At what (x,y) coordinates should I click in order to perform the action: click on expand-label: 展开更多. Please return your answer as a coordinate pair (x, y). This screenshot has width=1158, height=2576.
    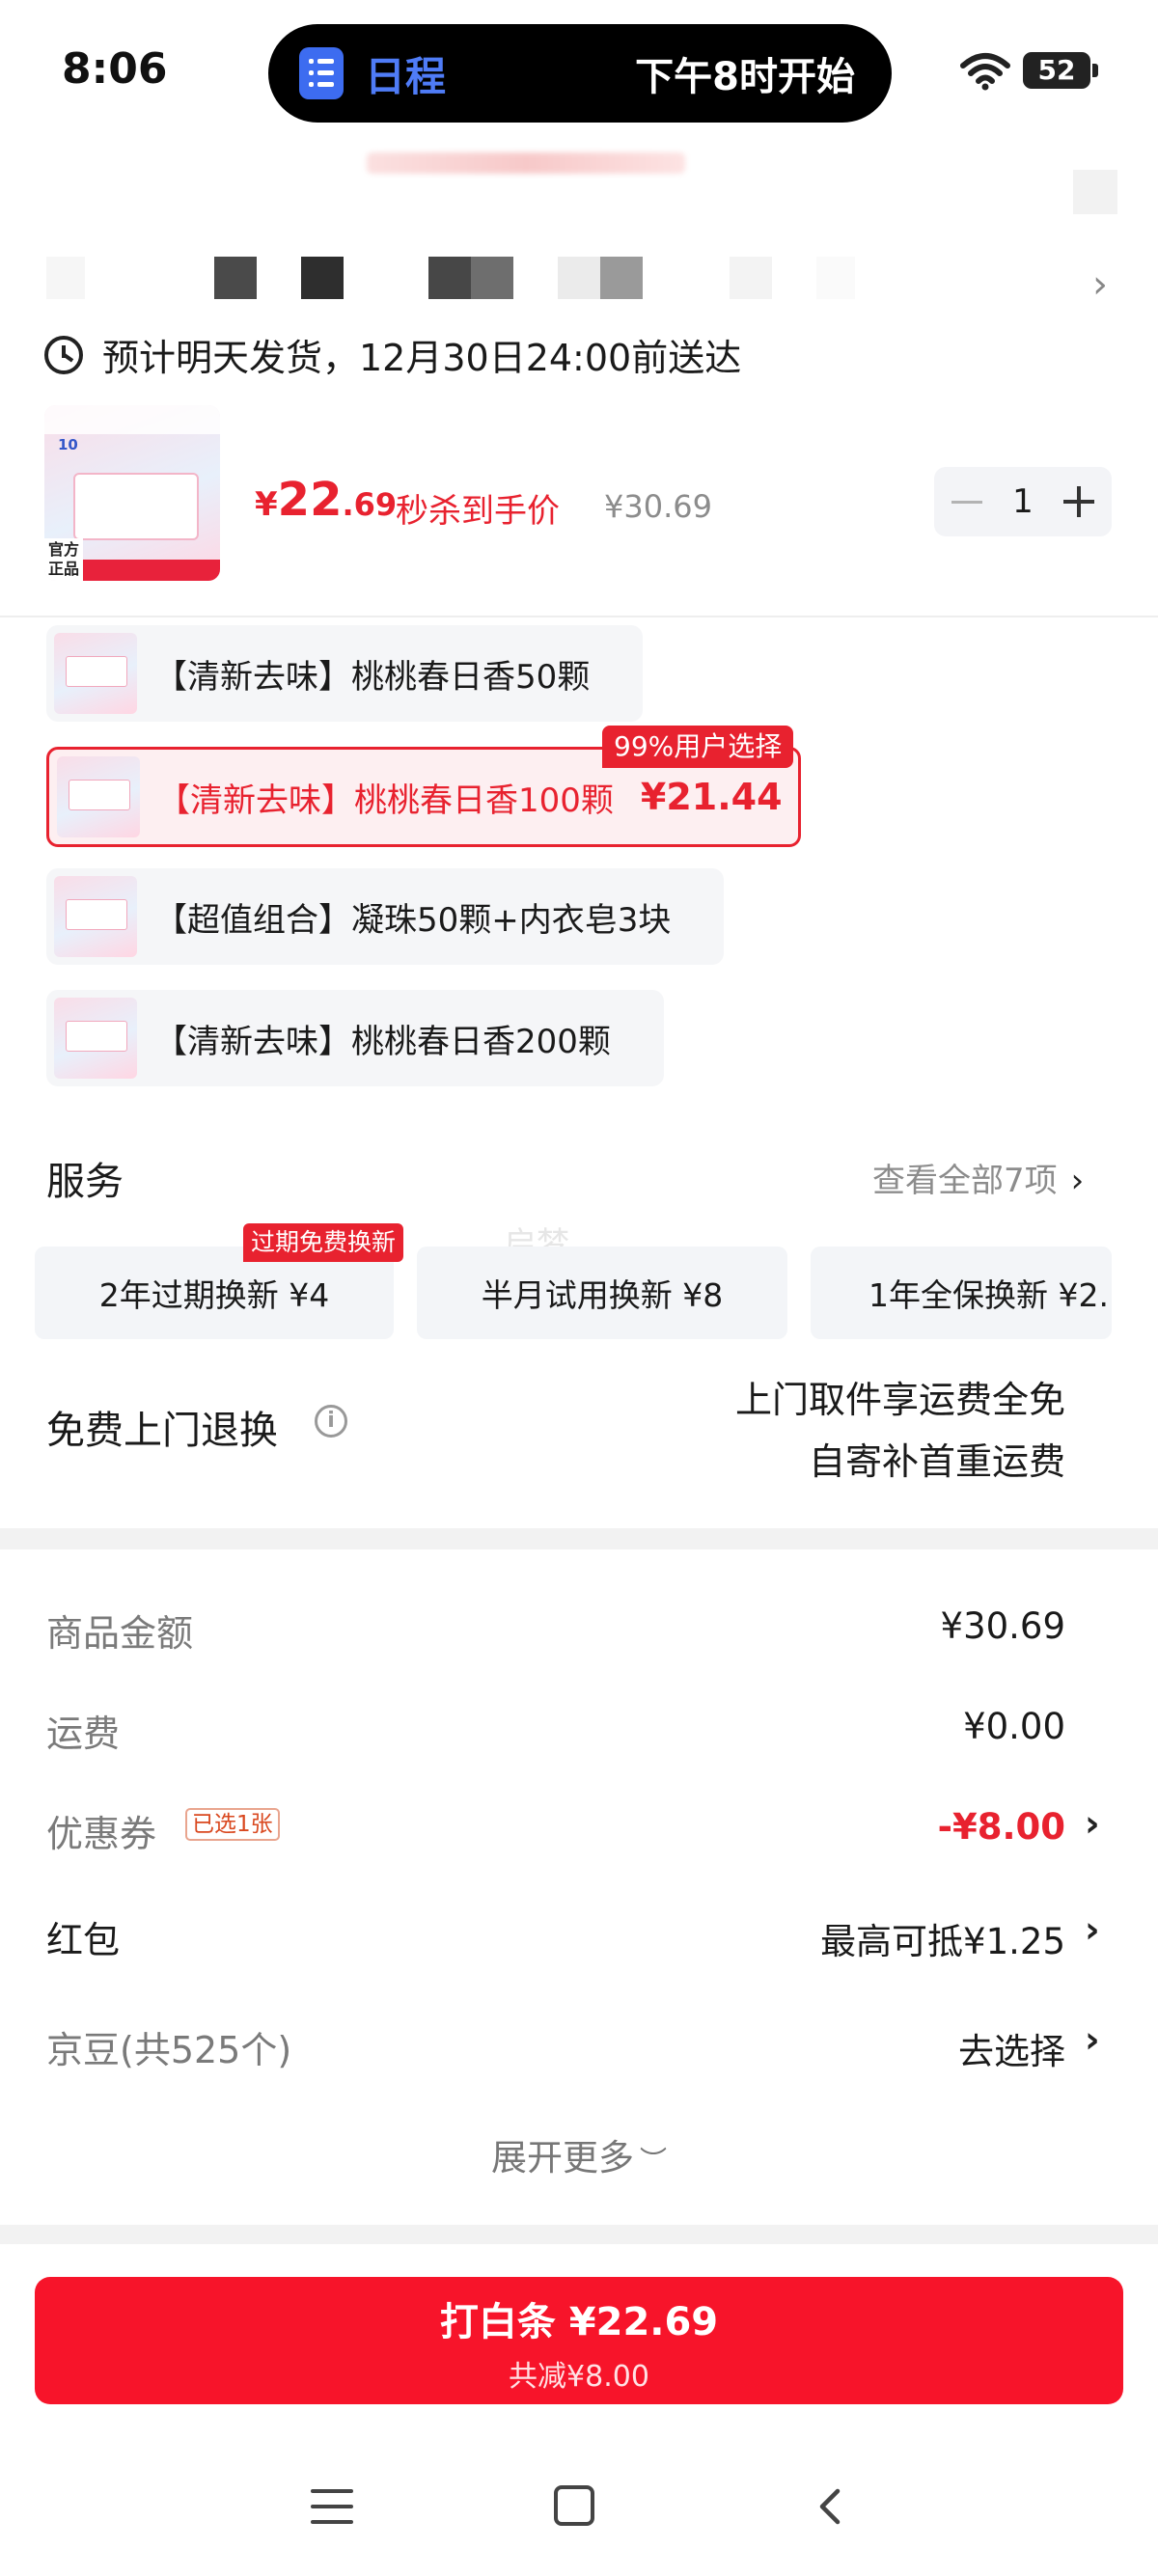
    Looking at the image, I should click on (562, 2158).